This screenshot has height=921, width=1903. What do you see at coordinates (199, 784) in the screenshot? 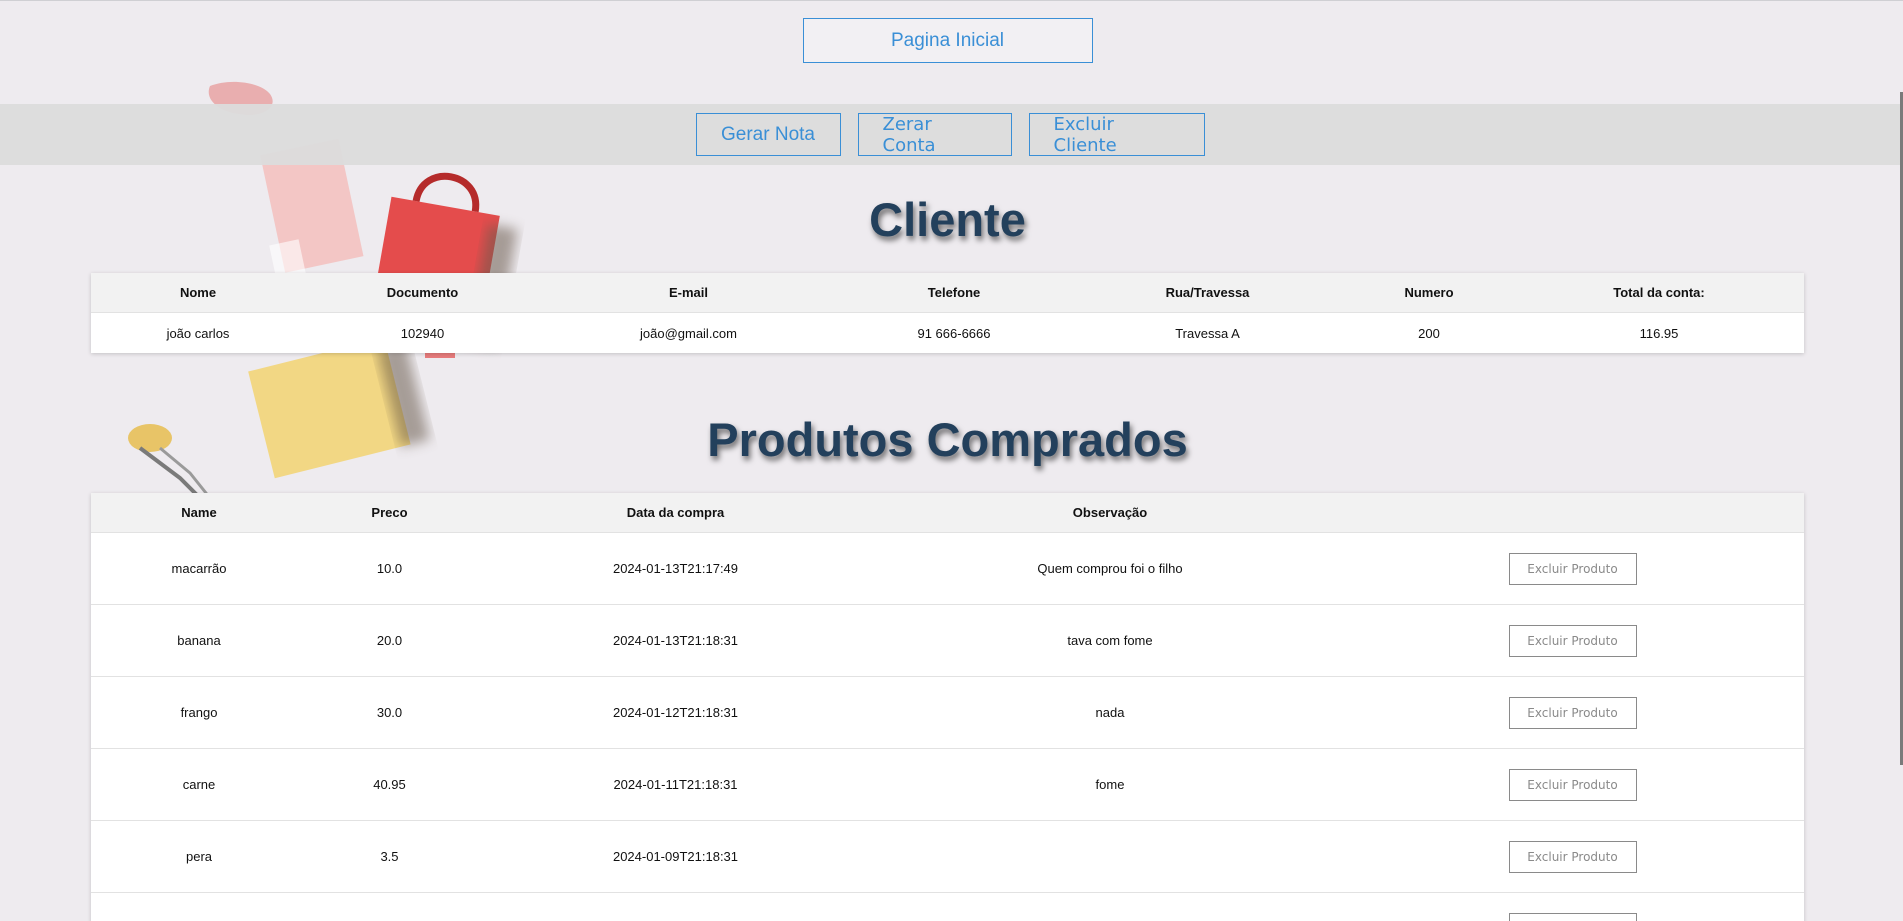
I see `product-name: carne` at bounding box center [199, 784].